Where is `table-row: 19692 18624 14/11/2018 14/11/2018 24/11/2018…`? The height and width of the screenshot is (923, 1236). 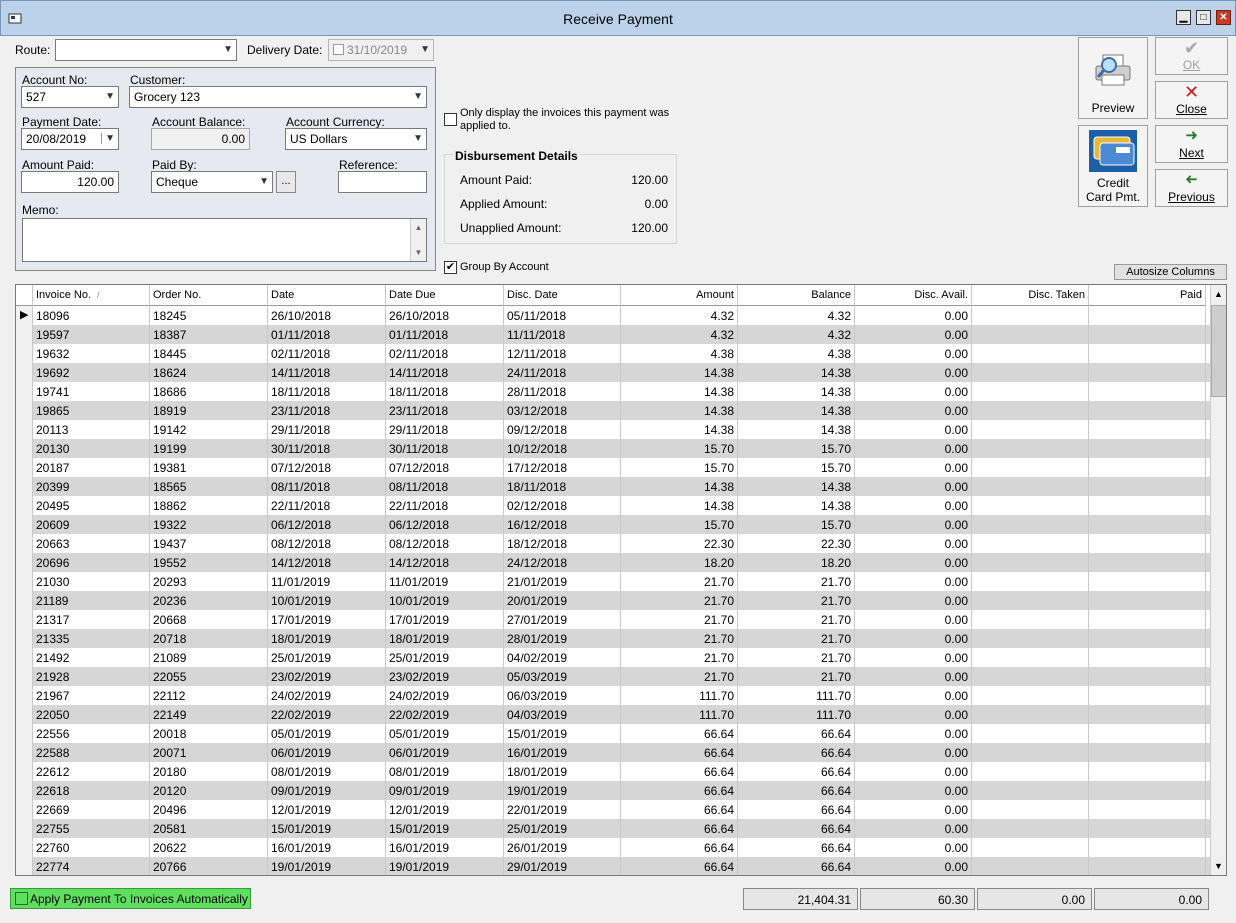
table-row: 19692 18624 14/11/2018 14/11/2018 24/11/2018… is located at coordinates (613, 372).